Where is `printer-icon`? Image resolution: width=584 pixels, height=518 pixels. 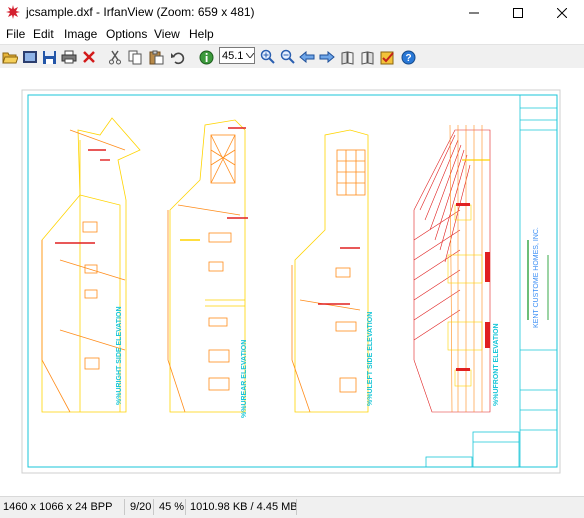
printer-icon is located at coordinates (69, 57).